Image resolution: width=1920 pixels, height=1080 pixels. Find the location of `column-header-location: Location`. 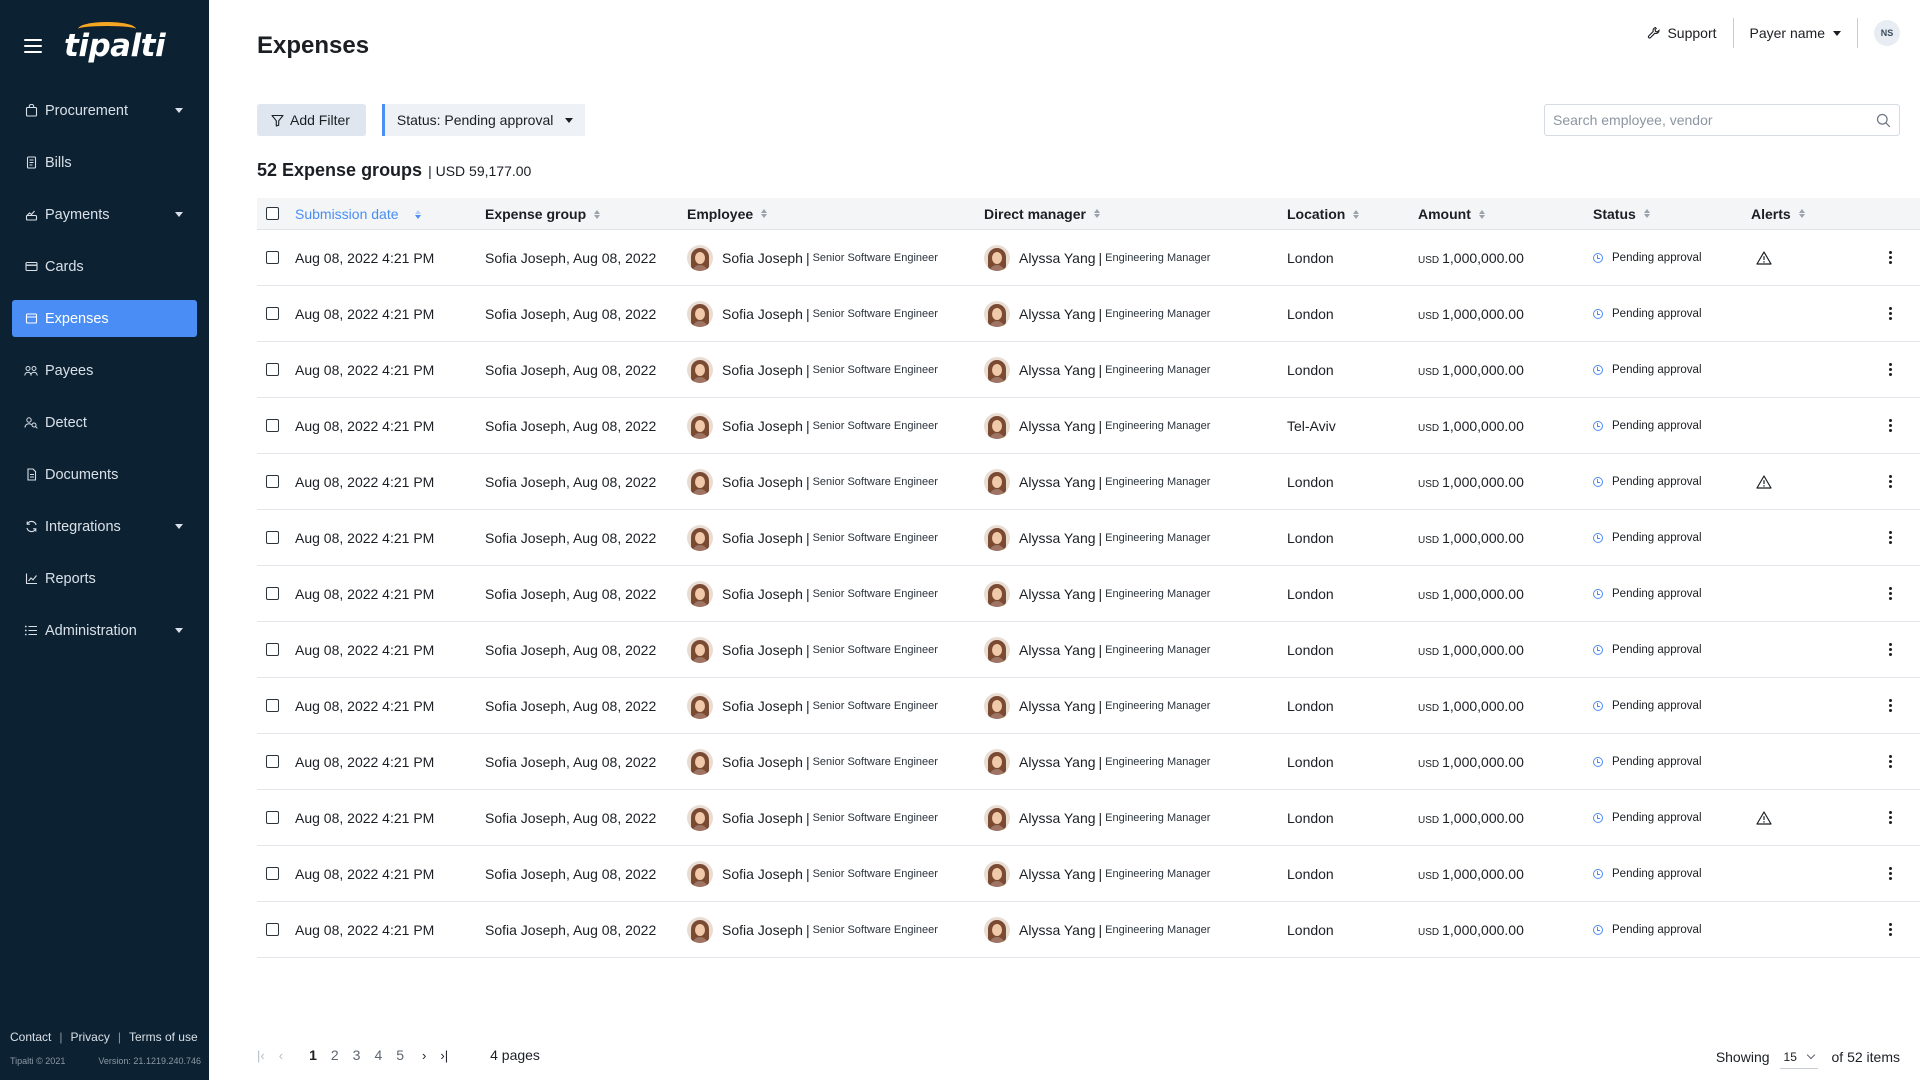

column-header-location: Location is located at coordinates (1352, 214).